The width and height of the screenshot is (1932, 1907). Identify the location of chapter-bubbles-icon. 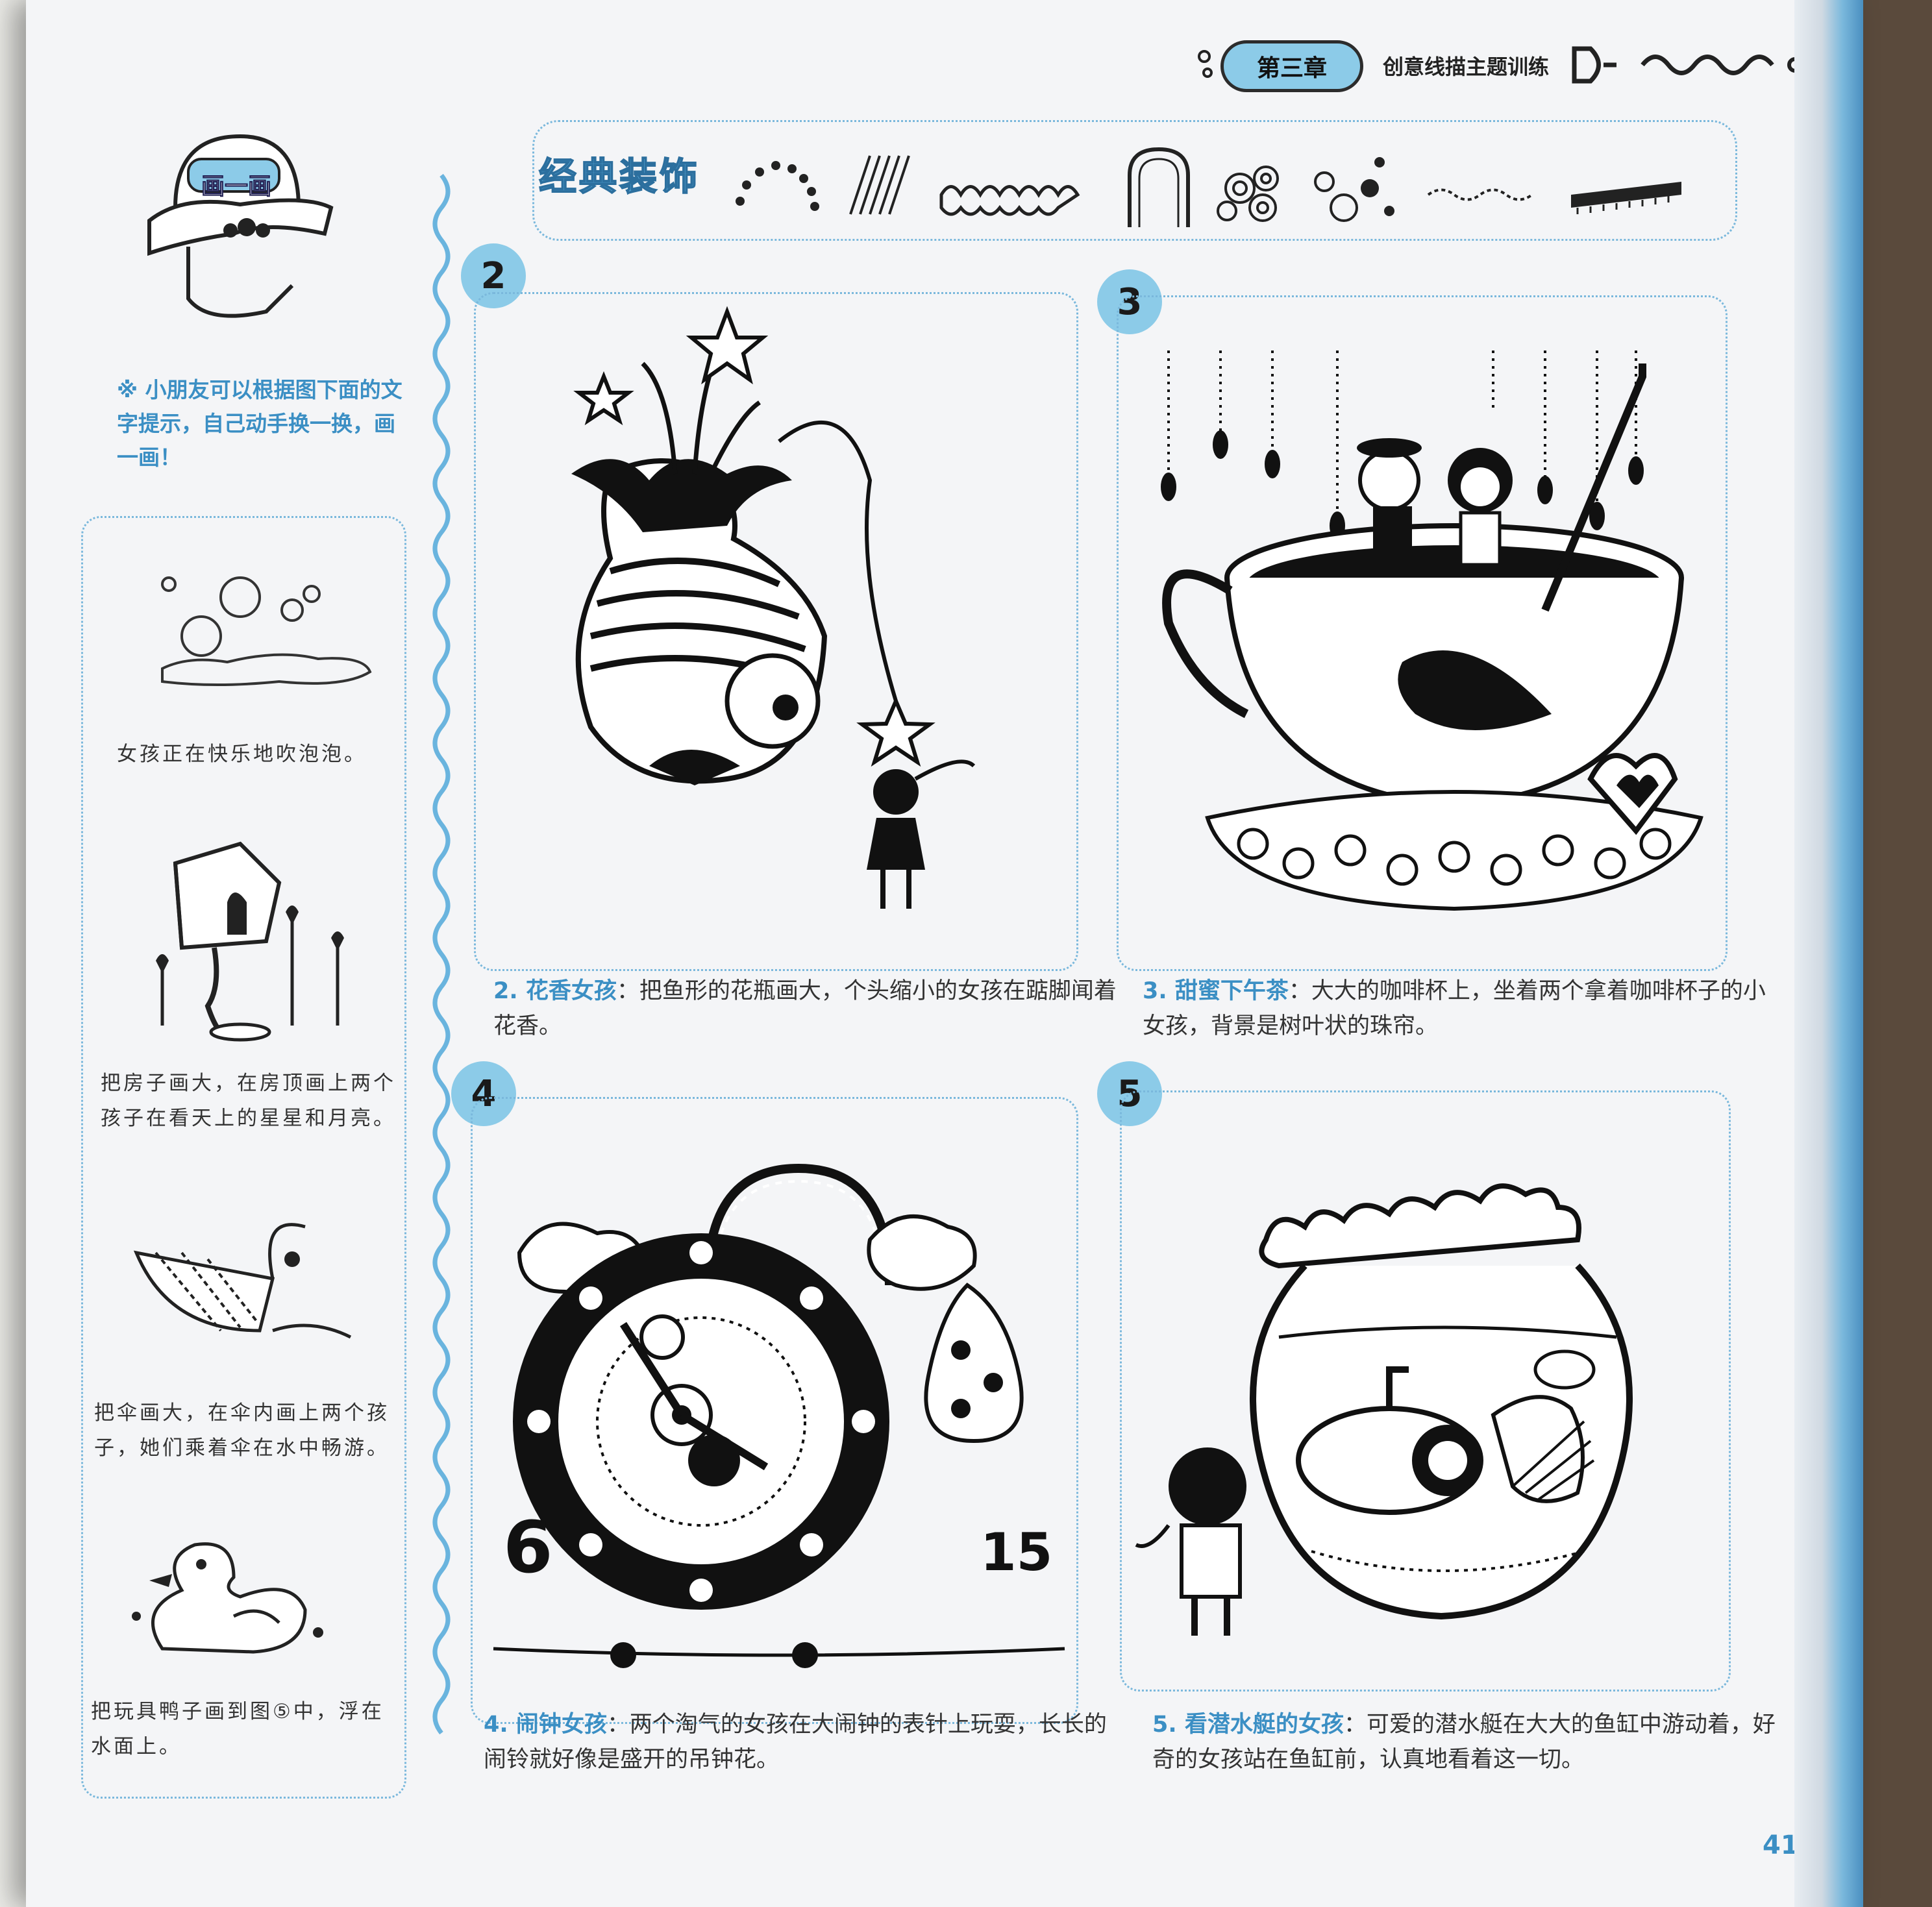
(1205, 64).